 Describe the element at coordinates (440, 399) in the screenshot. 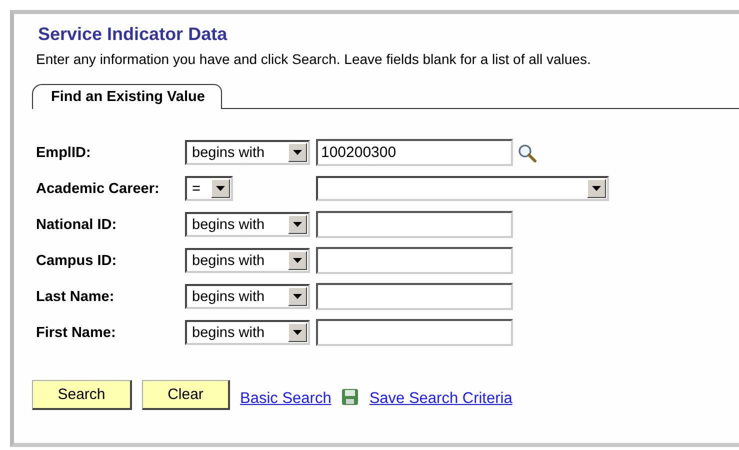

I see `link: Save Search Criteria` at that location.